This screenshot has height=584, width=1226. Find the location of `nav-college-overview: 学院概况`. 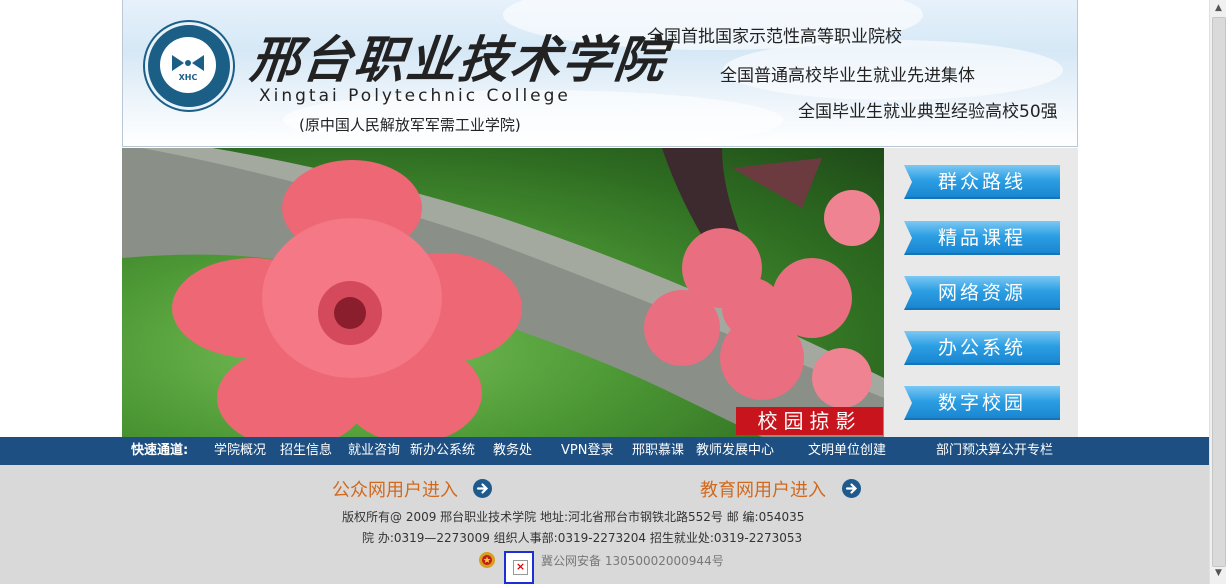

nav-college-overview: 学院概况 is located at coordinates (240, 451).